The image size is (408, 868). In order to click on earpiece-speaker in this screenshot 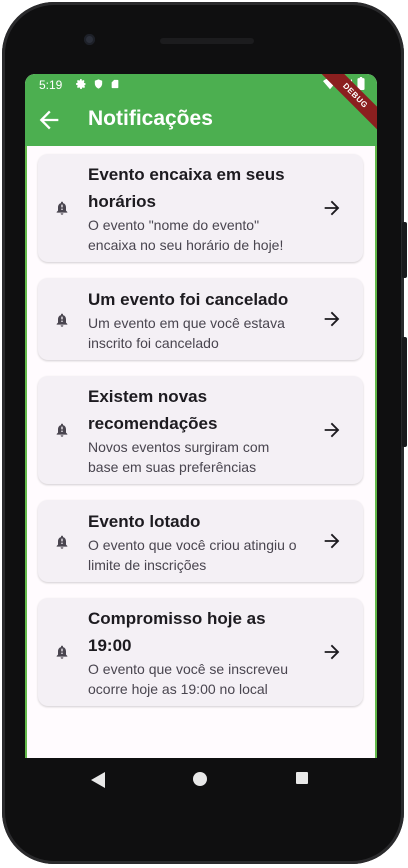, I will do `click(207, 41)`.